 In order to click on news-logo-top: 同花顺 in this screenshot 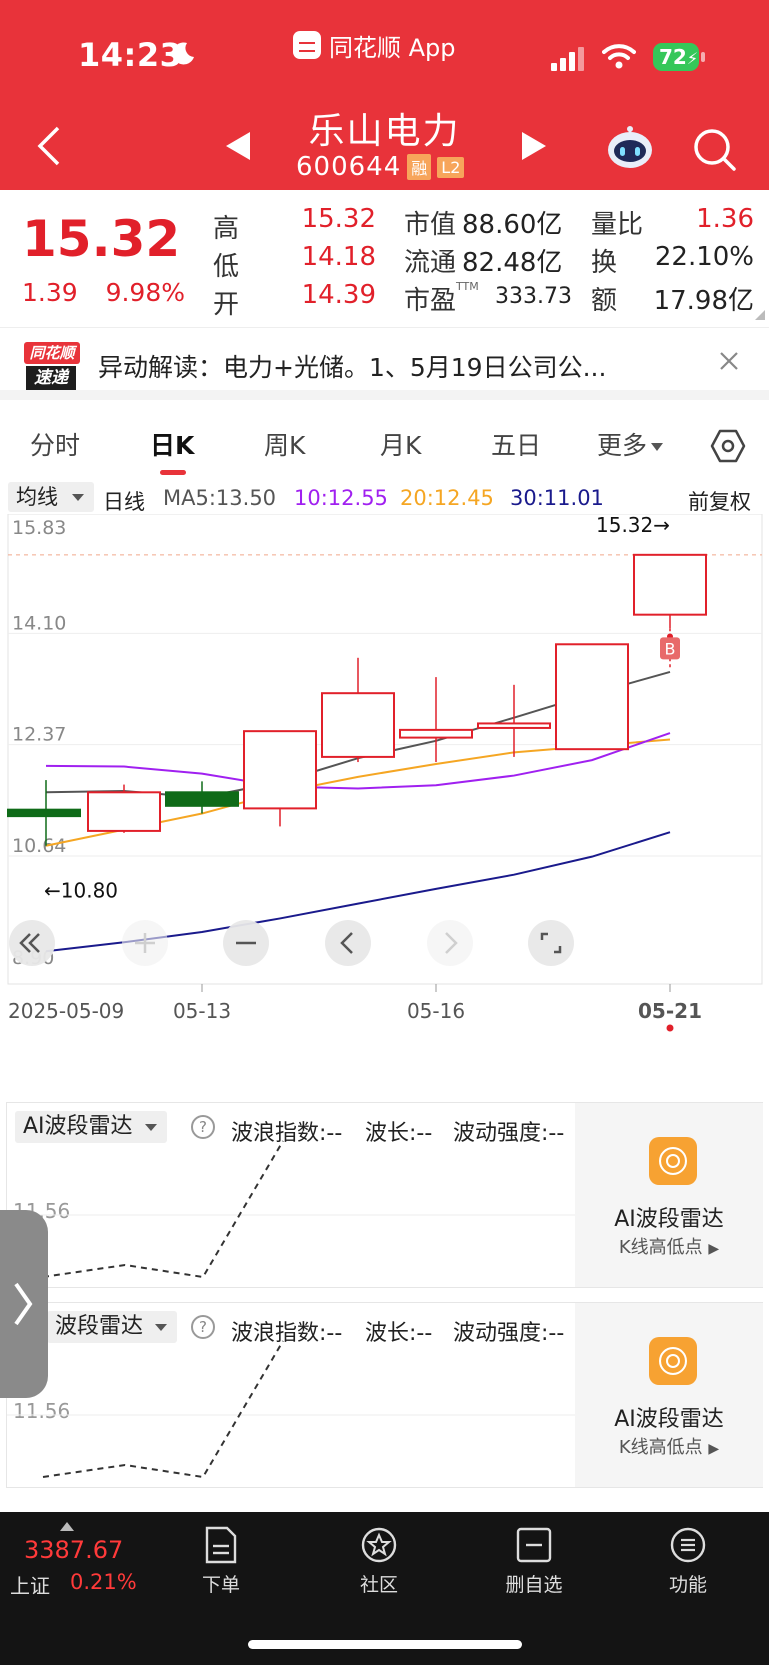, I will do `click(52, 353)`.